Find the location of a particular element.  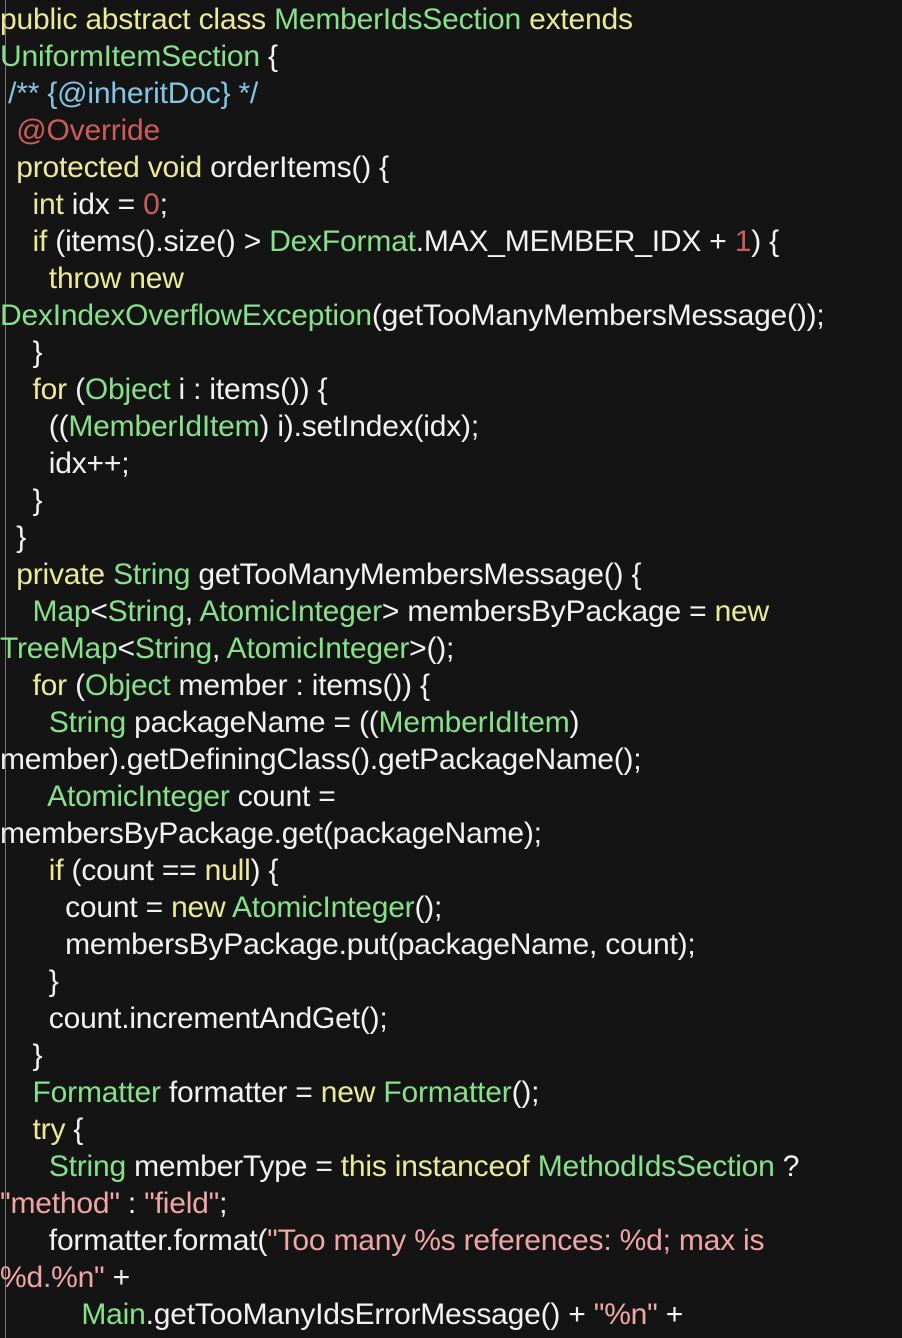

code-token-plain: ) i).setIndex(idx); is located at coordinates (369, 426).